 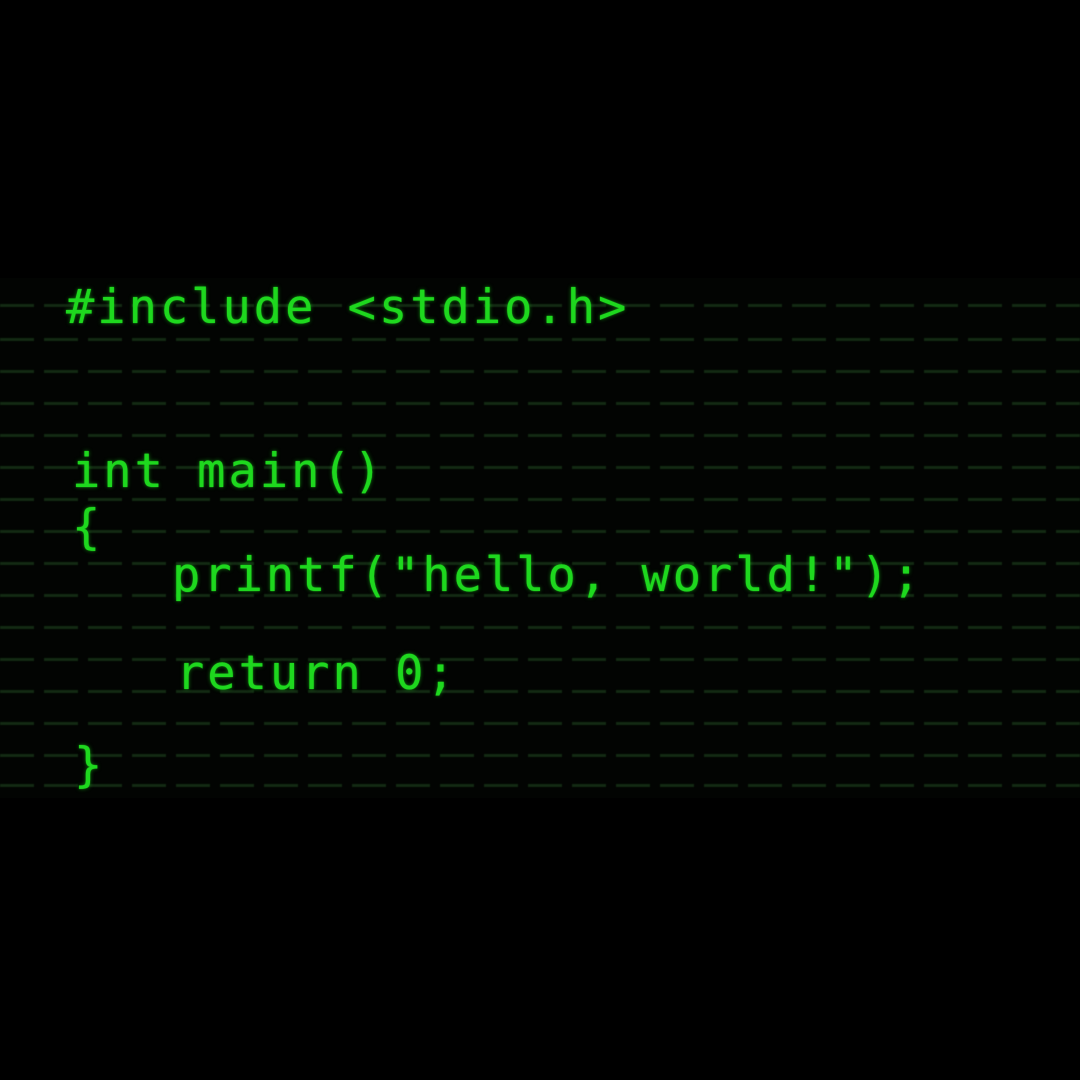 What do you see at coordinates (90, 765) in the screenshot?
I see `code-line-close-brace: }` at bounding box center [90, 765].